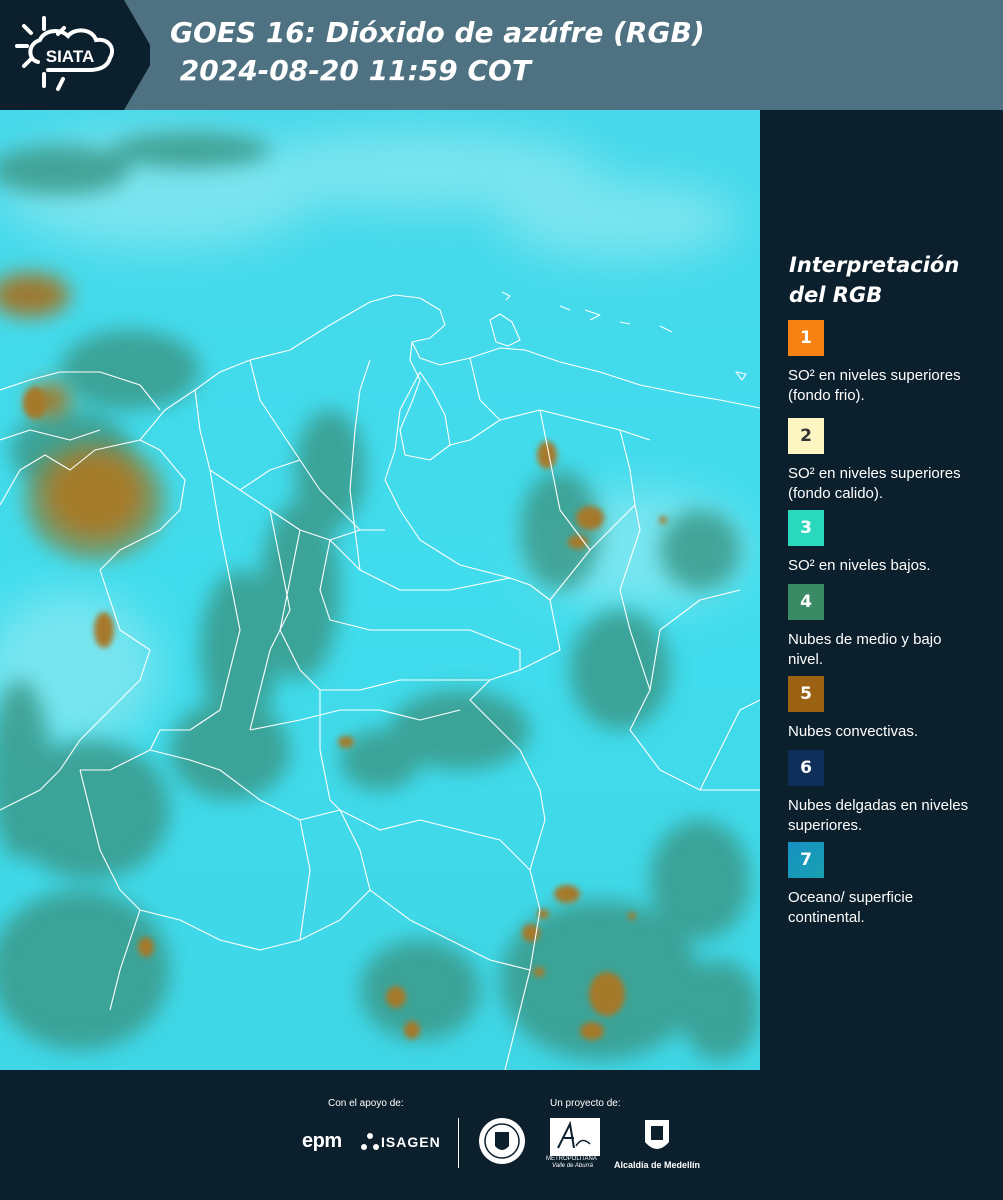 The image size is (1003, 1200). I want to click on legend-number: 6, so click(806, 768).